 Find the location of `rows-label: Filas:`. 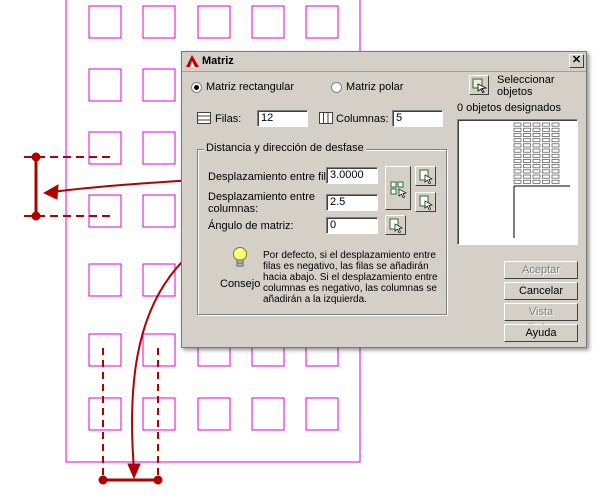

rows-label: Filas: is located at coordinates (228, 119).